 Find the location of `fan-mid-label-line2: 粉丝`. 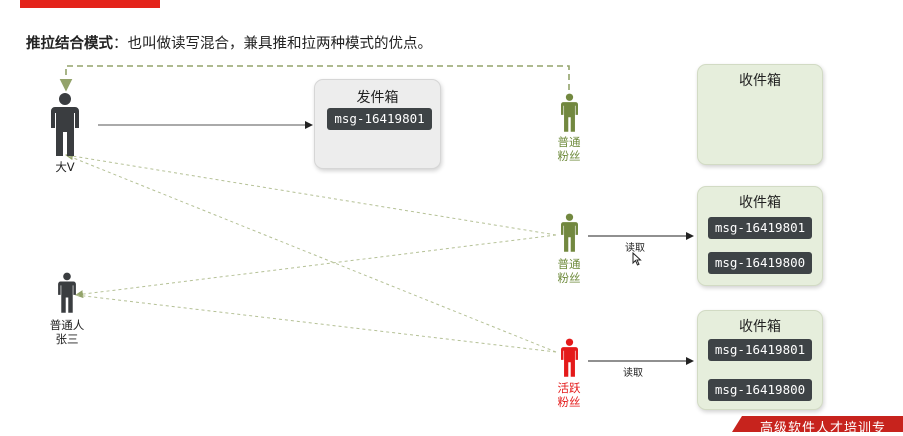

fan-mid-label-line2: 粉丝 is located at coordinates (569, 278).